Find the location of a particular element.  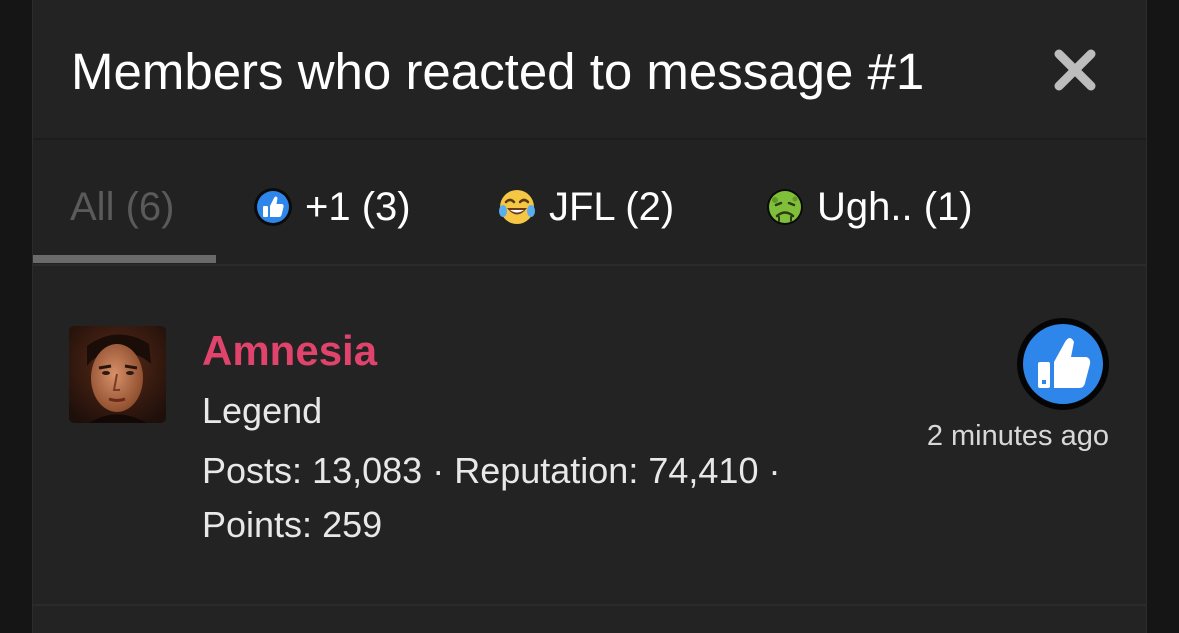

tab-all: All (6) is located at coordinates (122, 207).